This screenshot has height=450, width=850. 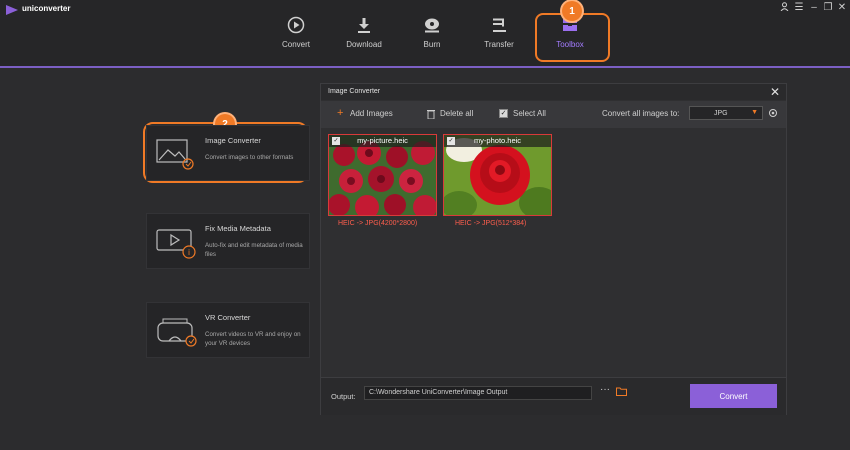 I want to click on tool-desc-image-converter: Convert images to other formats, so click(x=249, y=157).